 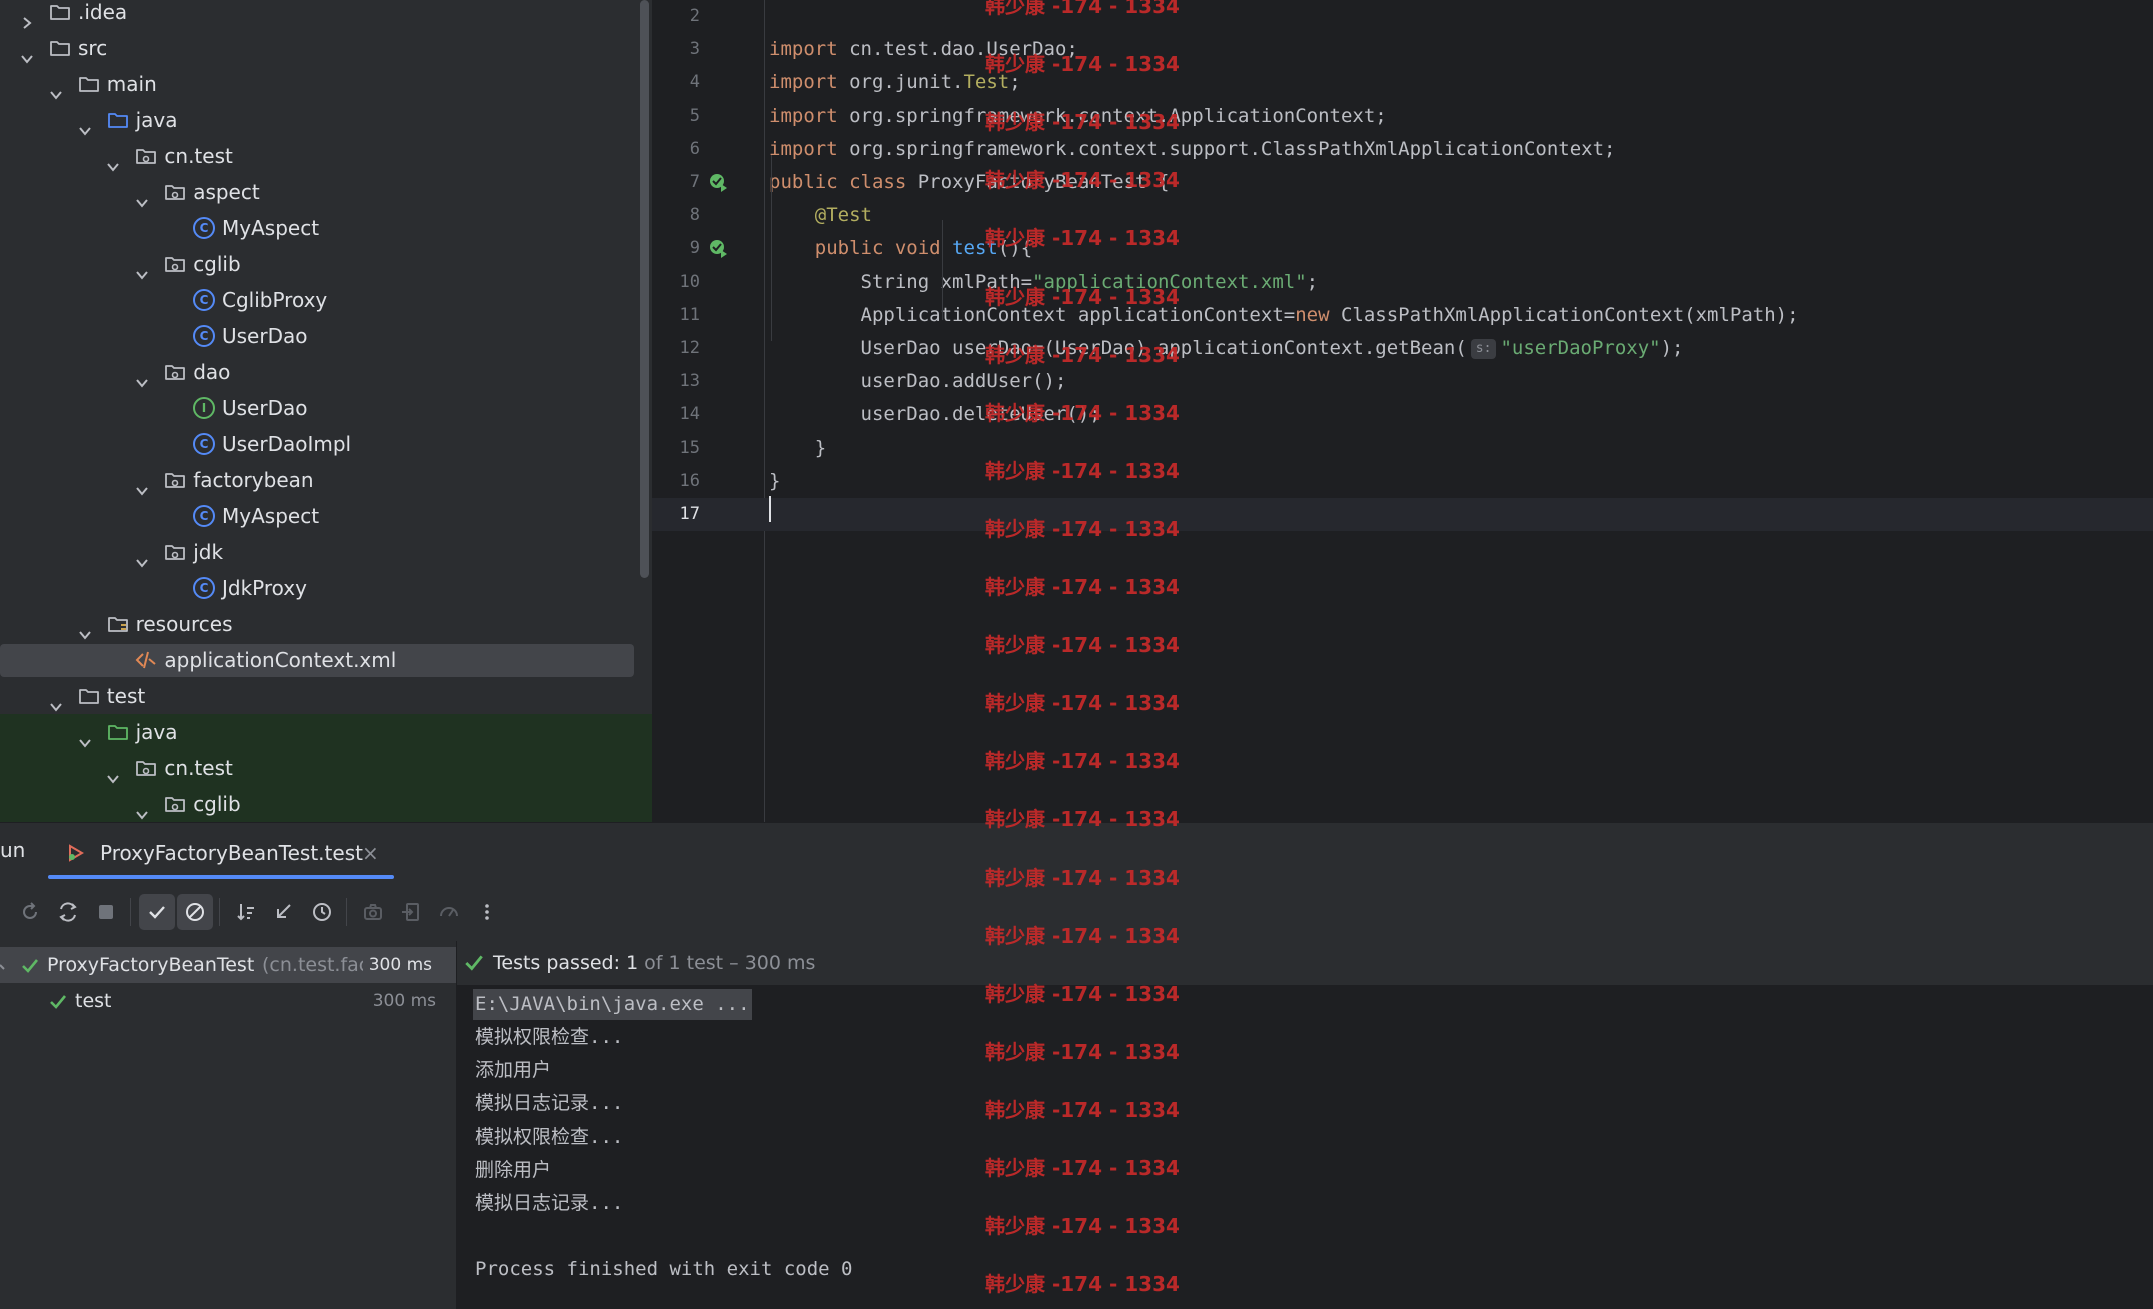 I want to click on code-line: 7 public class ProxyFactoryBeanTest {, so click(x=1402, y=182).